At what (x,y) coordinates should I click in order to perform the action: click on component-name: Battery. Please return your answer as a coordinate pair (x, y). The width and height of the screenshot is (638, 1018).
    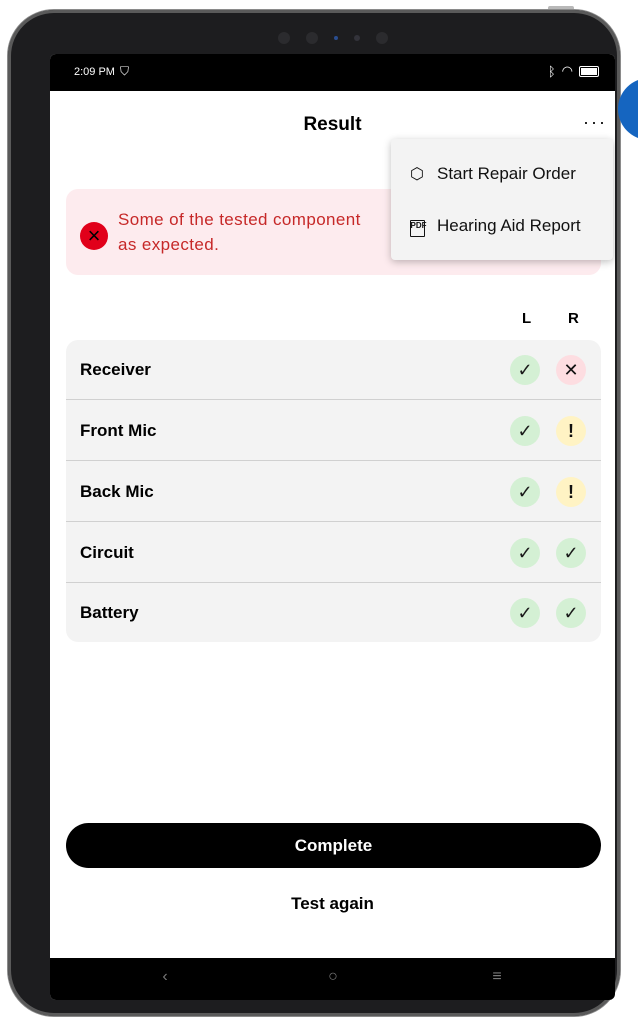
    Looking at the image, I should click on (109, 612).